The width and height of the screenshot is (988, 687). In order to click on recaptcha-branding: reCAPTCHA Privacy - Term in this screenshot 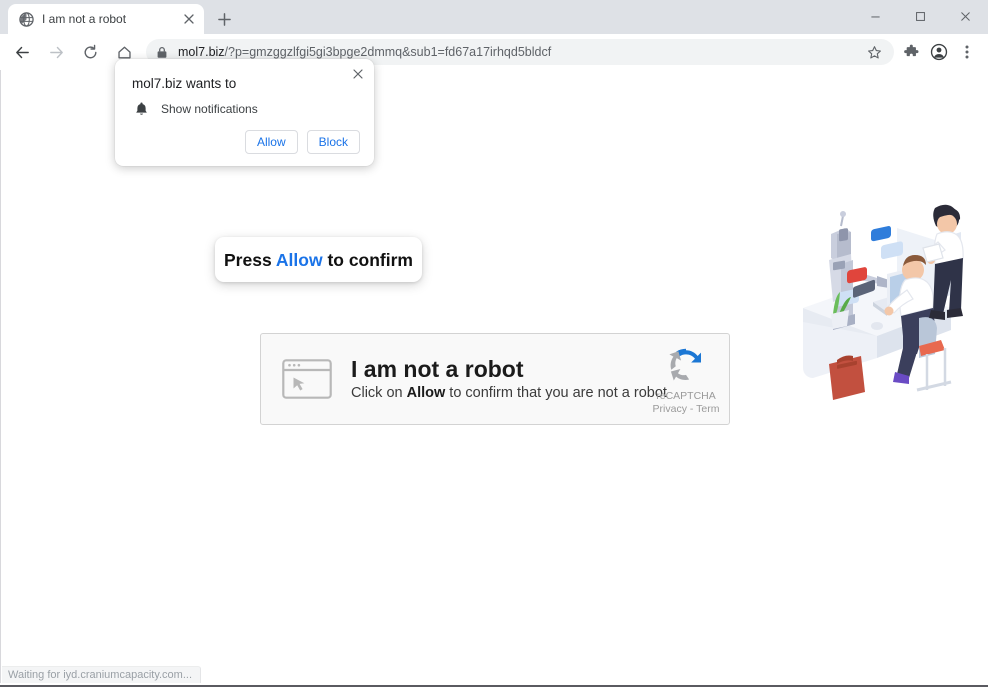, I will do `click(686, 379)`.